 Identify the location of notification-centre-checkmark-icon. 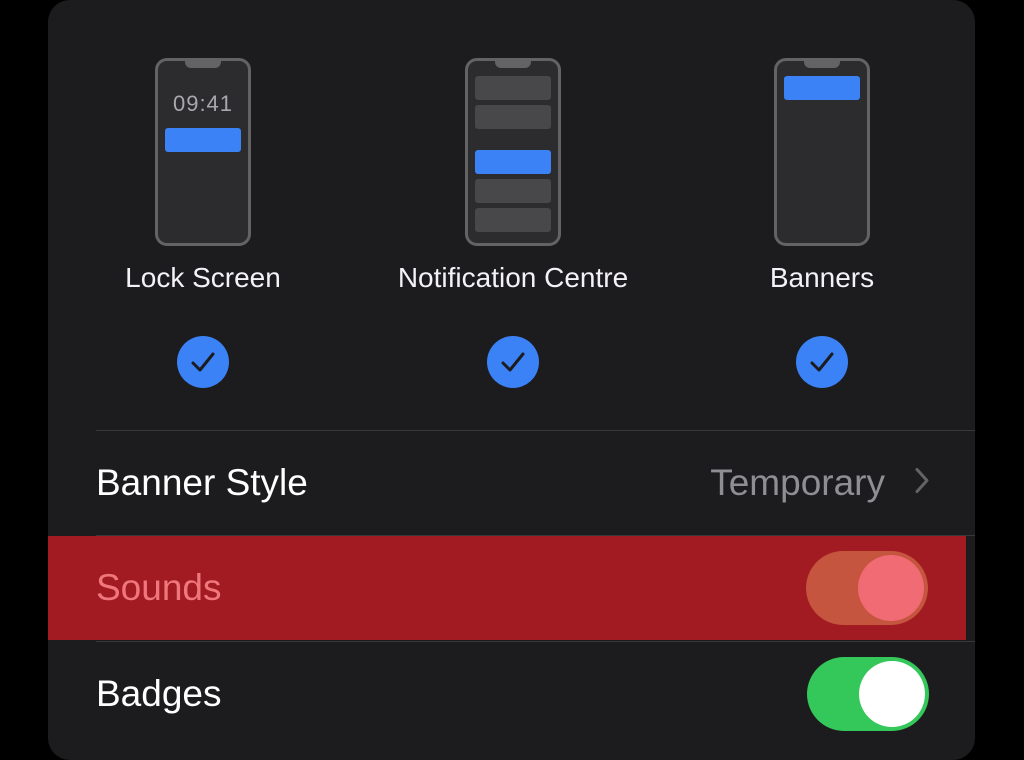
(513, 362).